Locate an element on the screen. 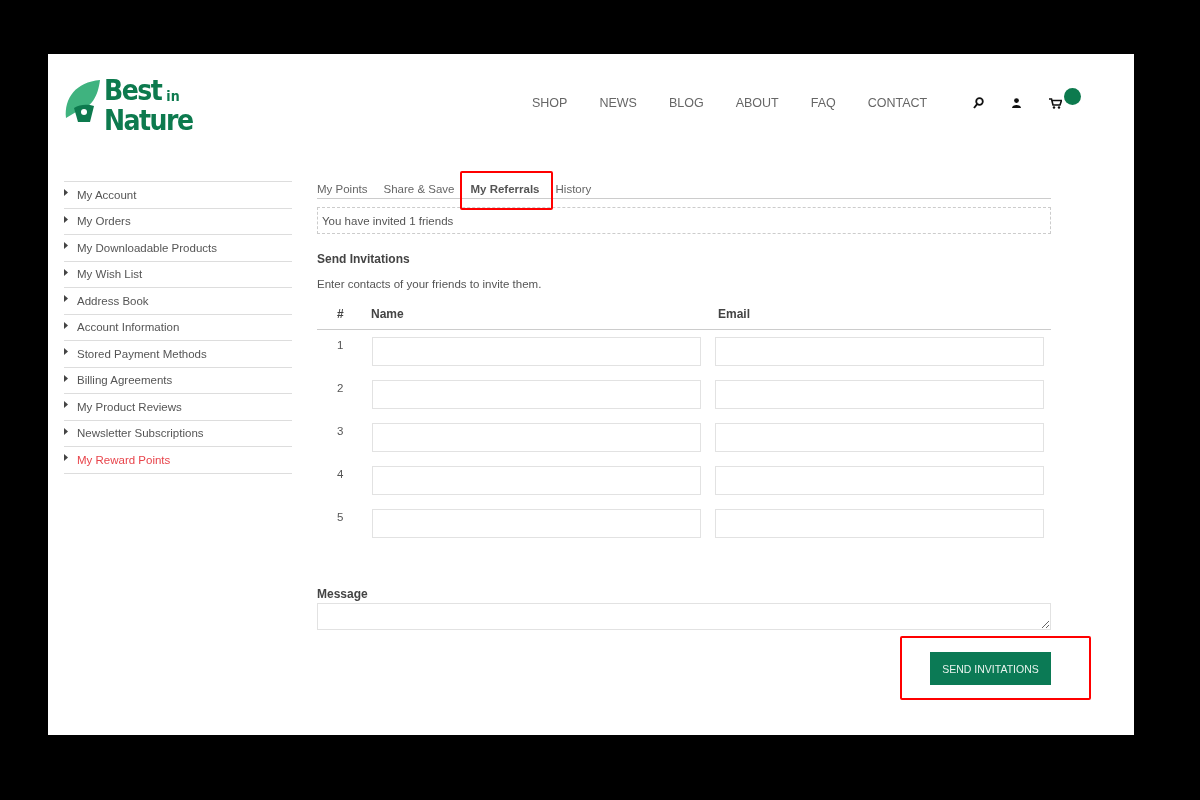 Image resolution: width=1200 pixels, height=800 pixels. column-header: # is located at coordinates (340, 315).